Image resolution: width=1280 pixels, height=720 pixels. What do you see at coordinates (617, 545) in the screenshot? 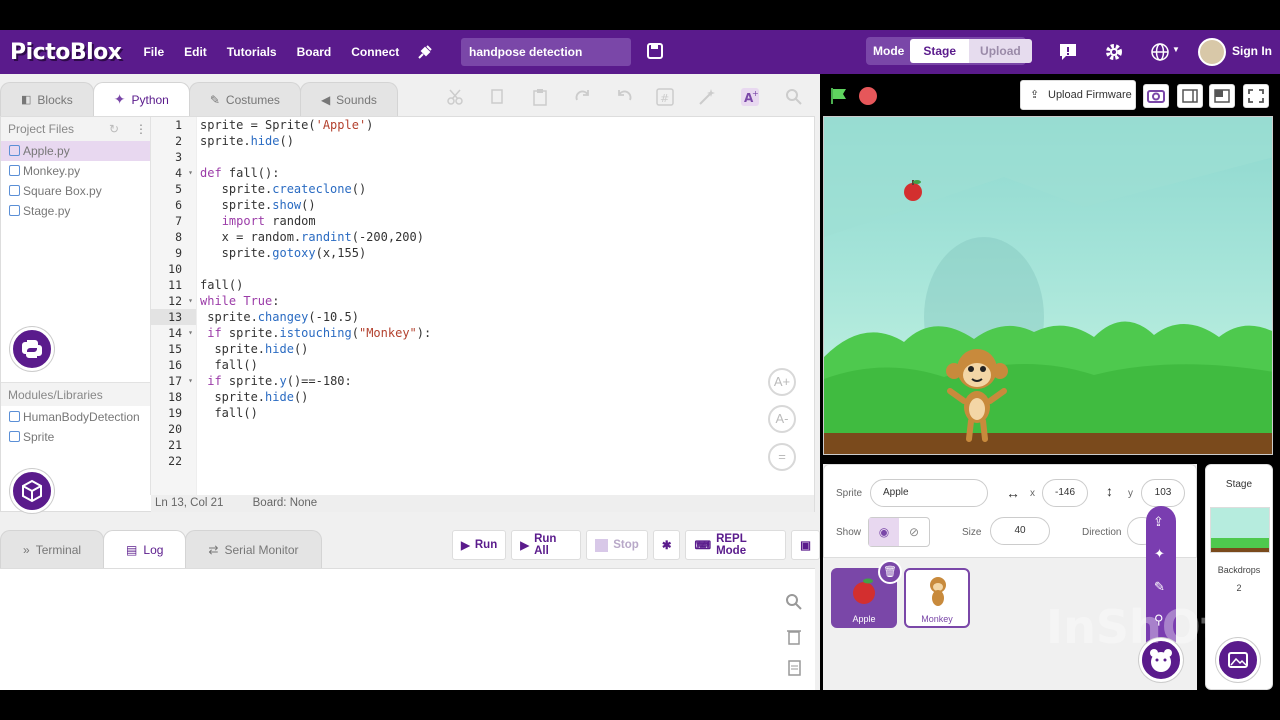
I see `stop-button: Stop` at bounding box center [617, 545].